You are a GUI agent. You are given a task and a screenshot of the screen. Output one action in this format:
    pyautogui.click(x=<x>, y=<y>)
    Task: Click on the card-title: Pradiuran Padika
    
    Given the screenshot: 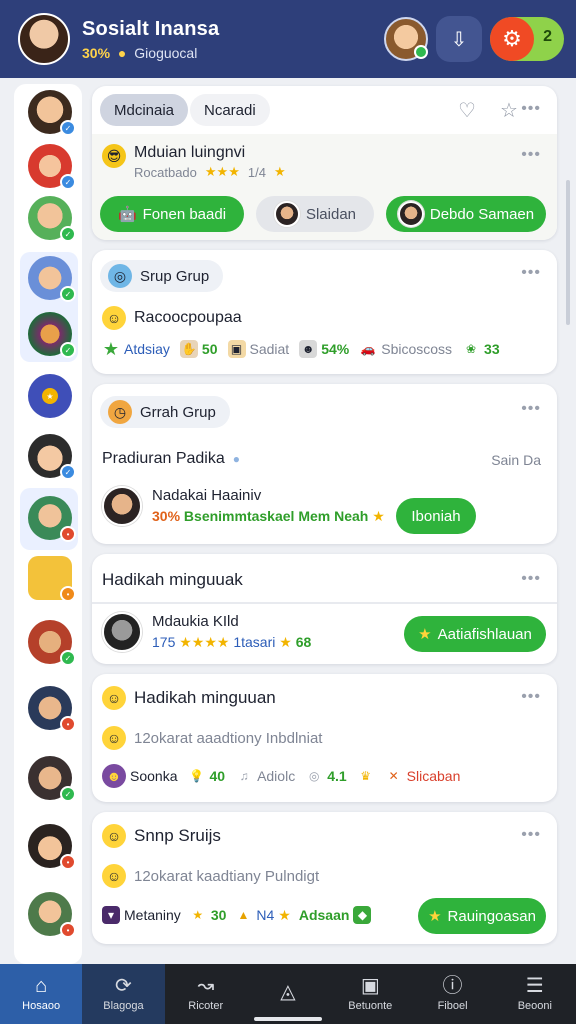 What is the action you would take?
    pyautogui.click(x=163, y=458)
    